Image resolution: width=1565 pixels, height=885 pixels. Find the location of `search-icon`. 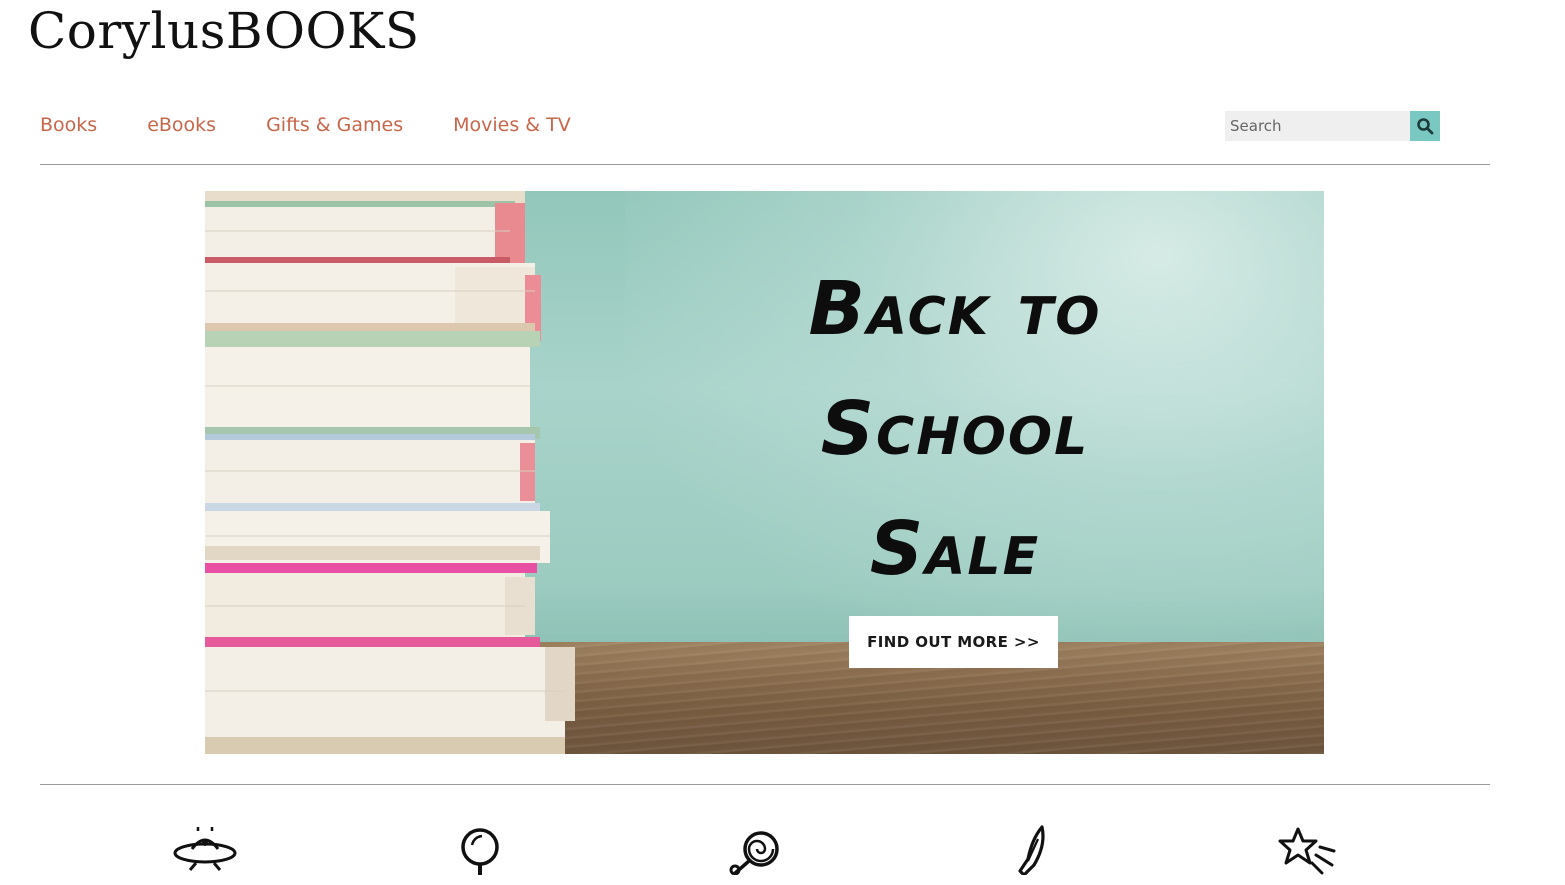

search-icon is located at coordinates (1425, 126).